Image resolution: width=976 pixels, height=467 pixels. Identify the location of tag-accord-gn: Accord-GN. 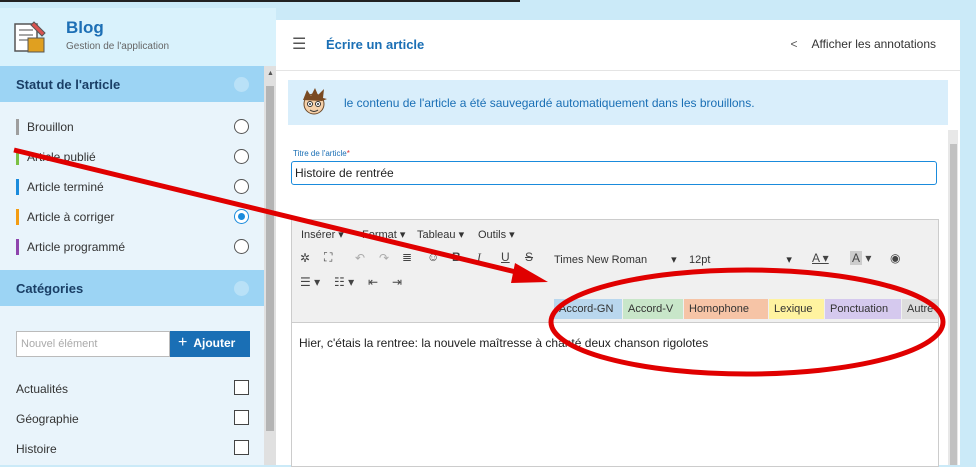
(588, 309).